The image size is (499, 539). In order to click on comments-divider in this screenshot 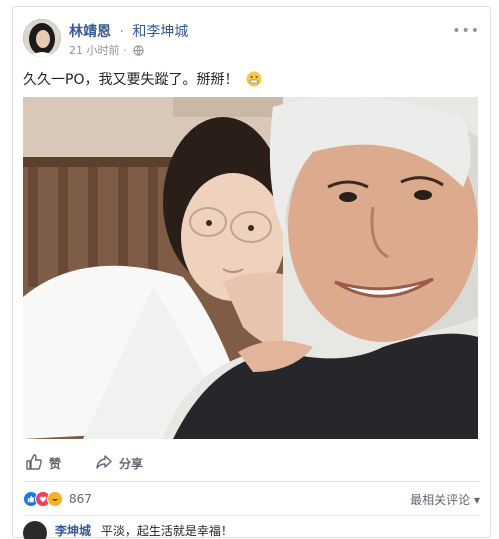, I will do `click(251, 515)`.